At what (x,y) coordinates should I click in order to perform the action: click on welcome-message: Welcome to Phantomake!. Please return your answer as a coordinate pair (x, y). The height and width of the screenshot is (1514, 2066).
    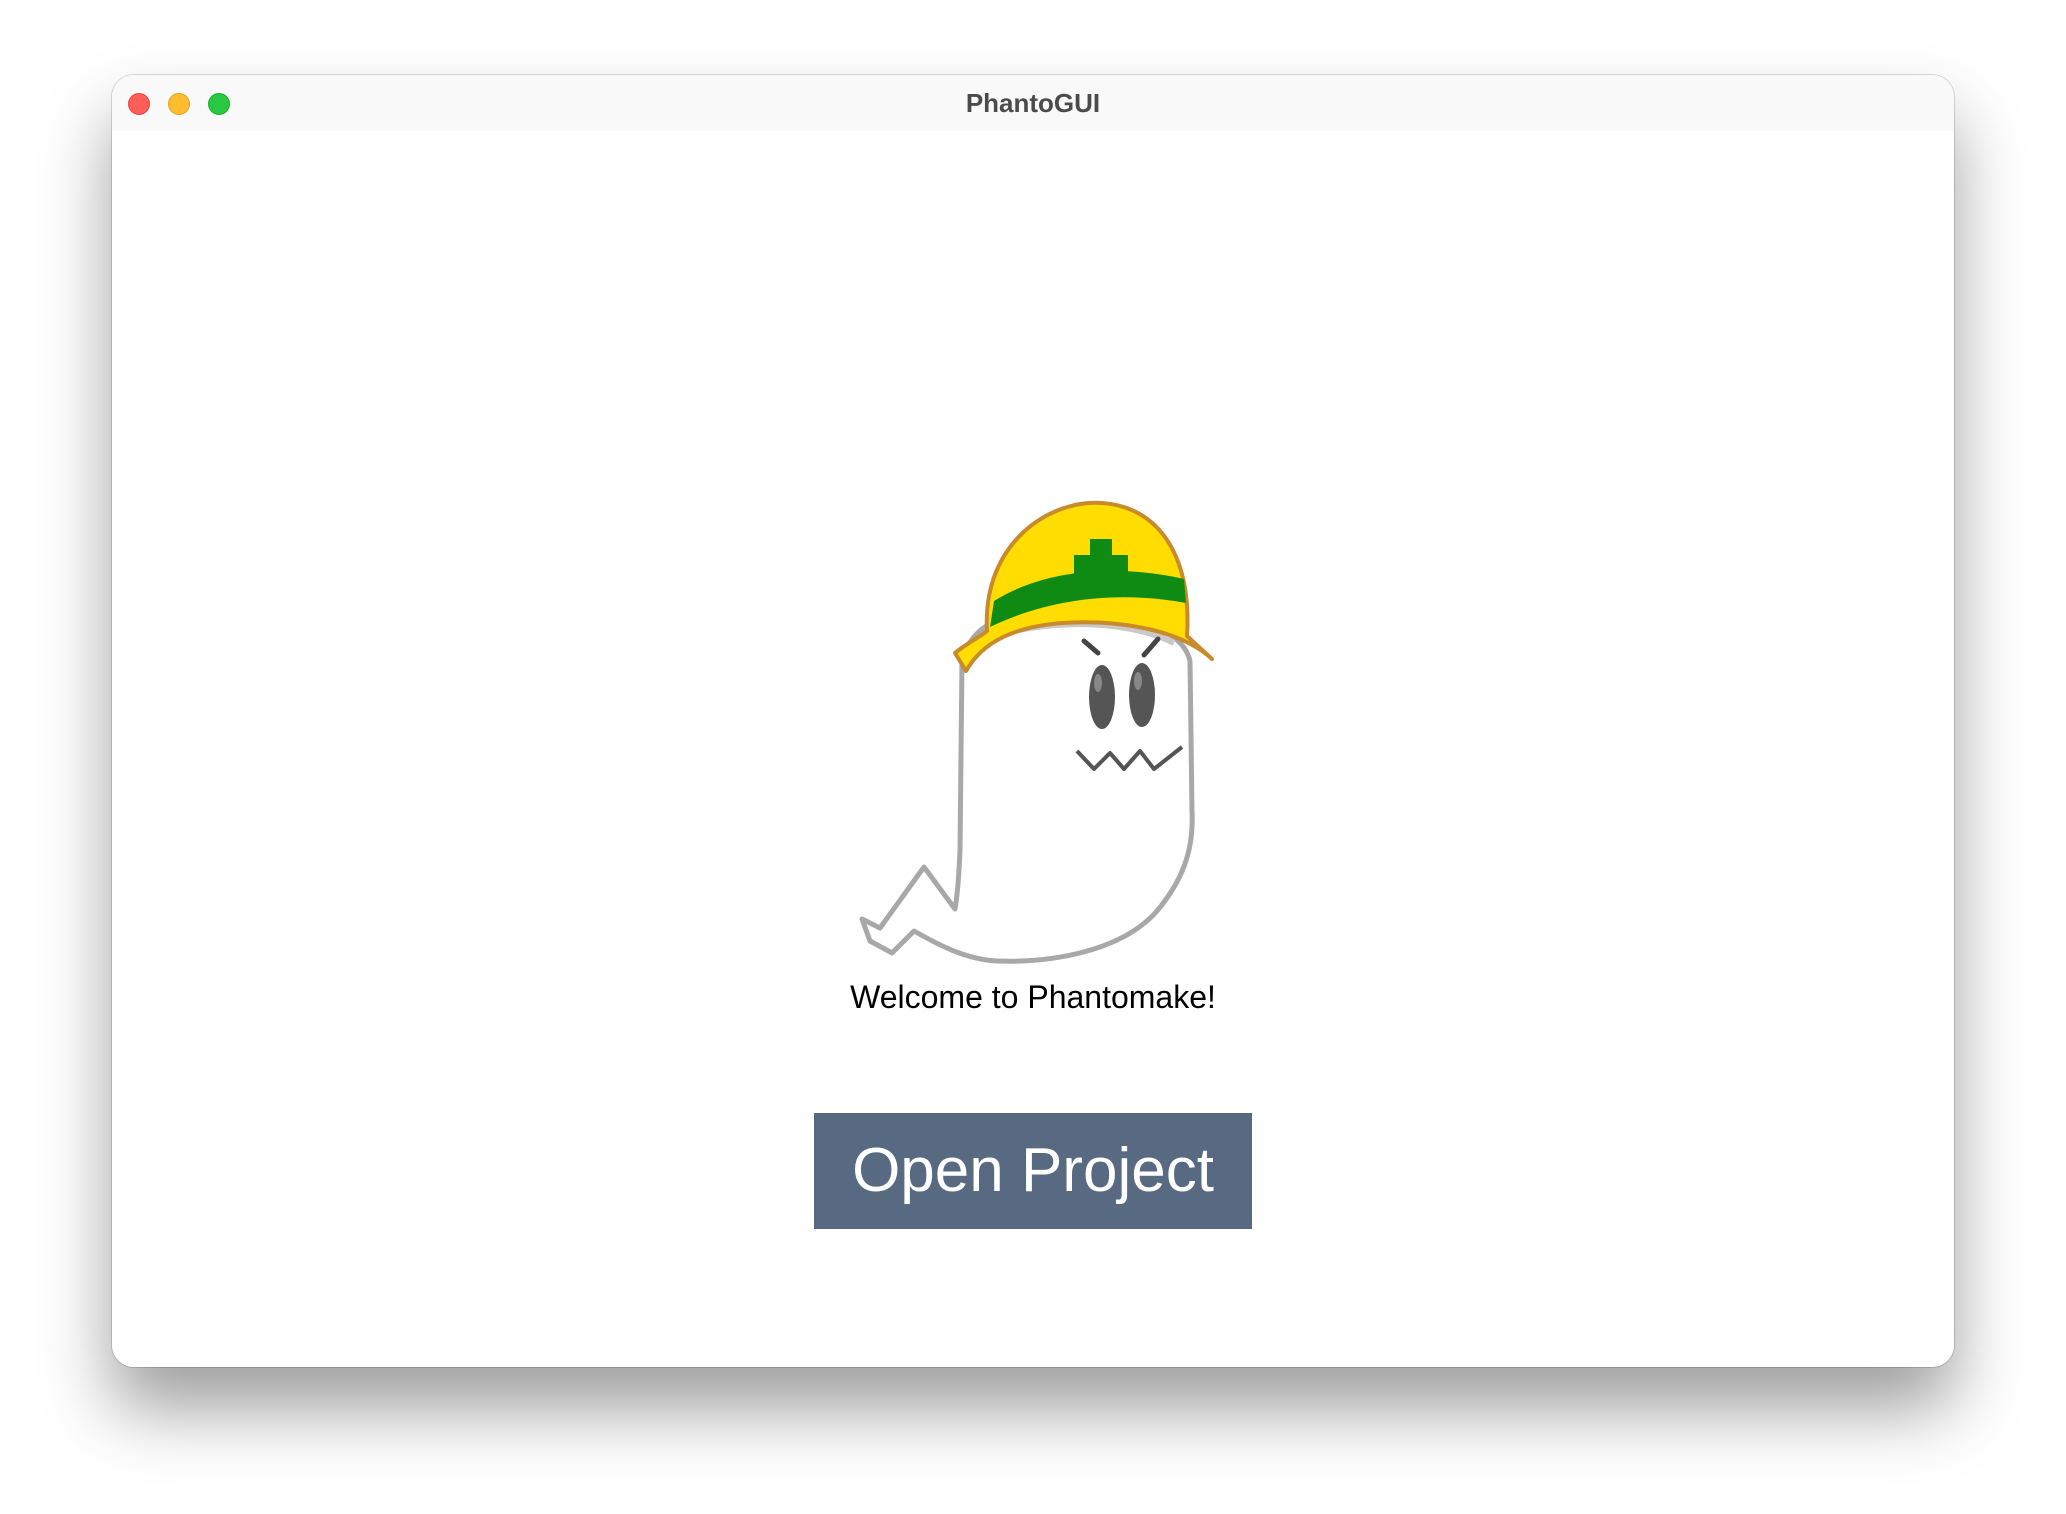
    Looking at the image, I should click on (1033, 997).